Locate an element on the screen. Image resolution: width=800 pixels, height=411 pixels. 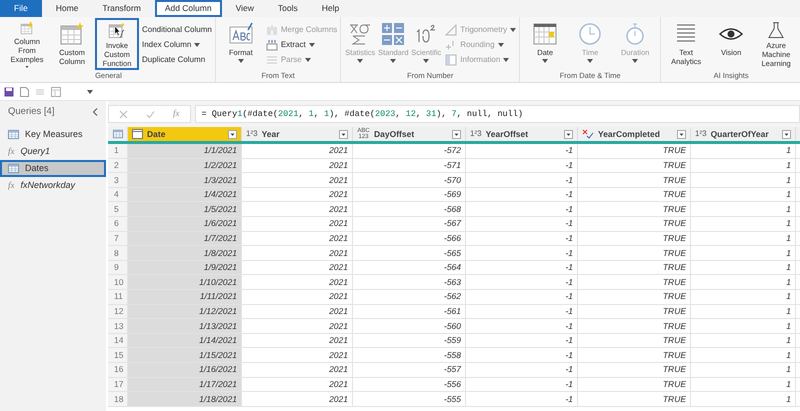
query-item: Key Measures is located at coordinates (53, 134).